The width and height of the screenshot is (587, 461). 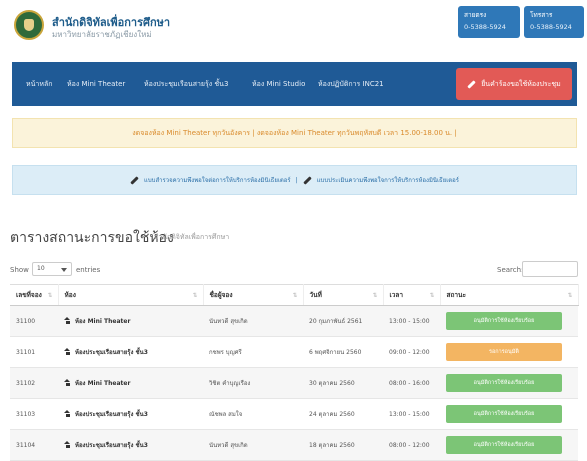 I want to click on booking-id: 31100, so click(x=34, y=321).